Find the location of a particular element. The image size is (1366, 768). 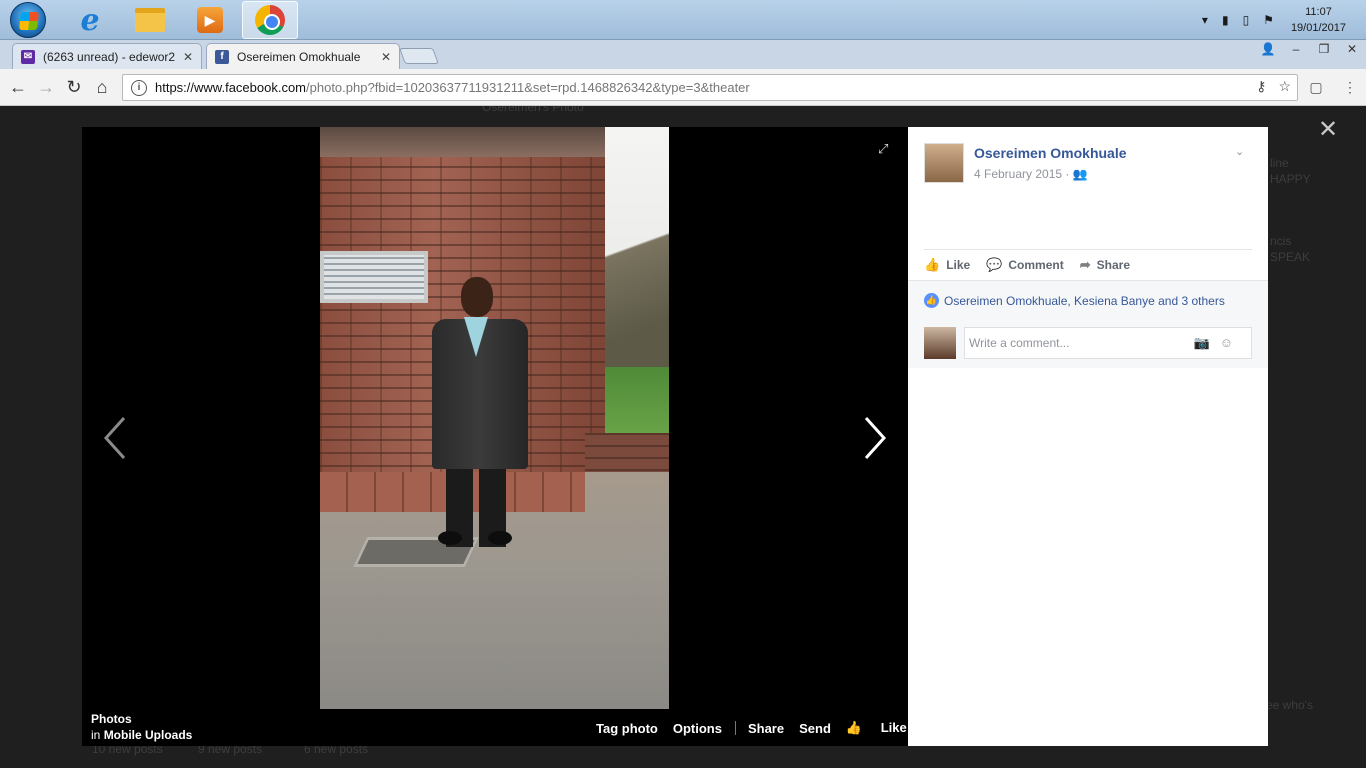

friends-audience-icon: 👥 is located at coordinates (1080, 174).